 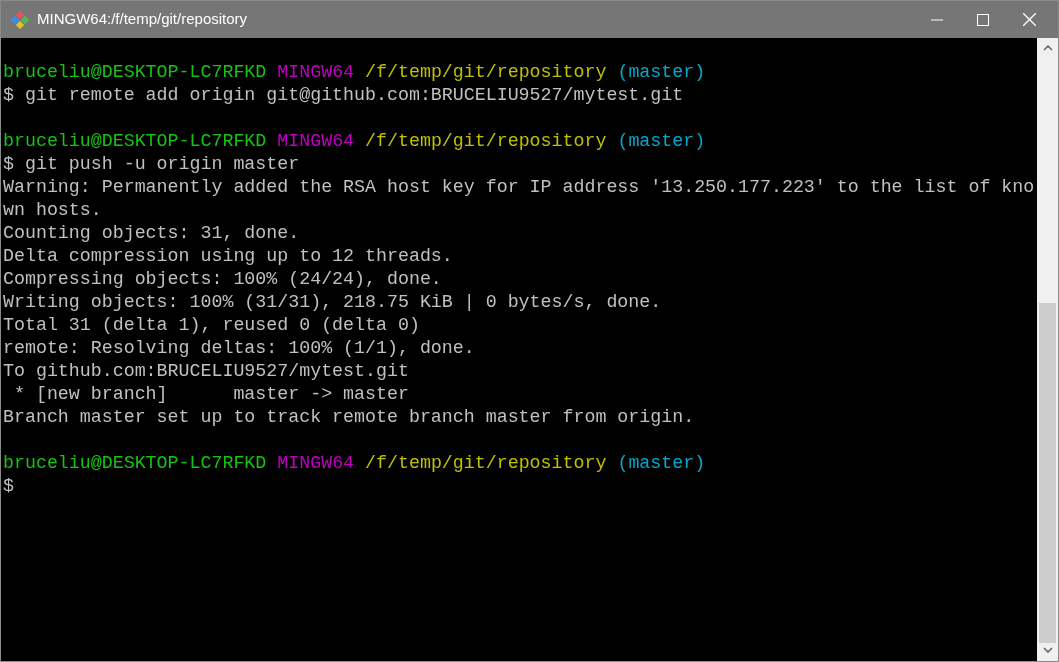 I want to click on scrollbar-thumb, so click(x=1047, y=473).